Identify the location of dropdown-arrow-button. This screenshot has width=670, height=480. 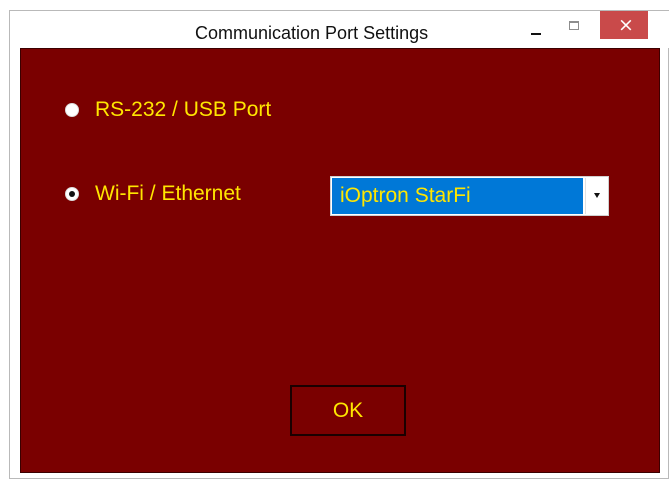
(596, 196).